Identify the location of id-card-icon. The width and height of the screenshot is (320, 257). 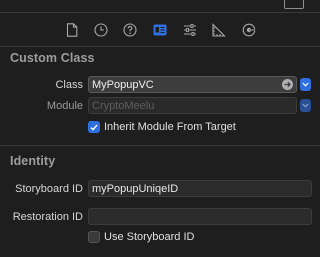
(160, 30).